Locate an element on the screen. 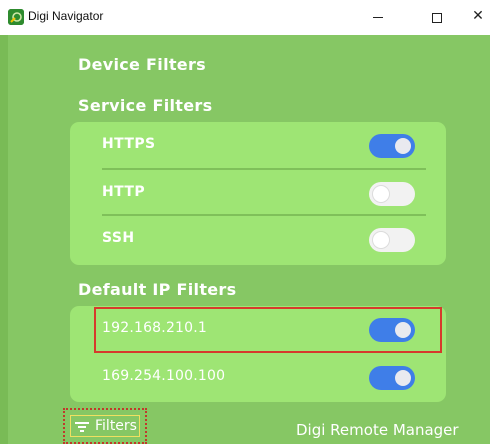 Image resolution: width=490 pixels, height=444 pixels. filters-button-inner: Filters is located at coordinates (105, 426).